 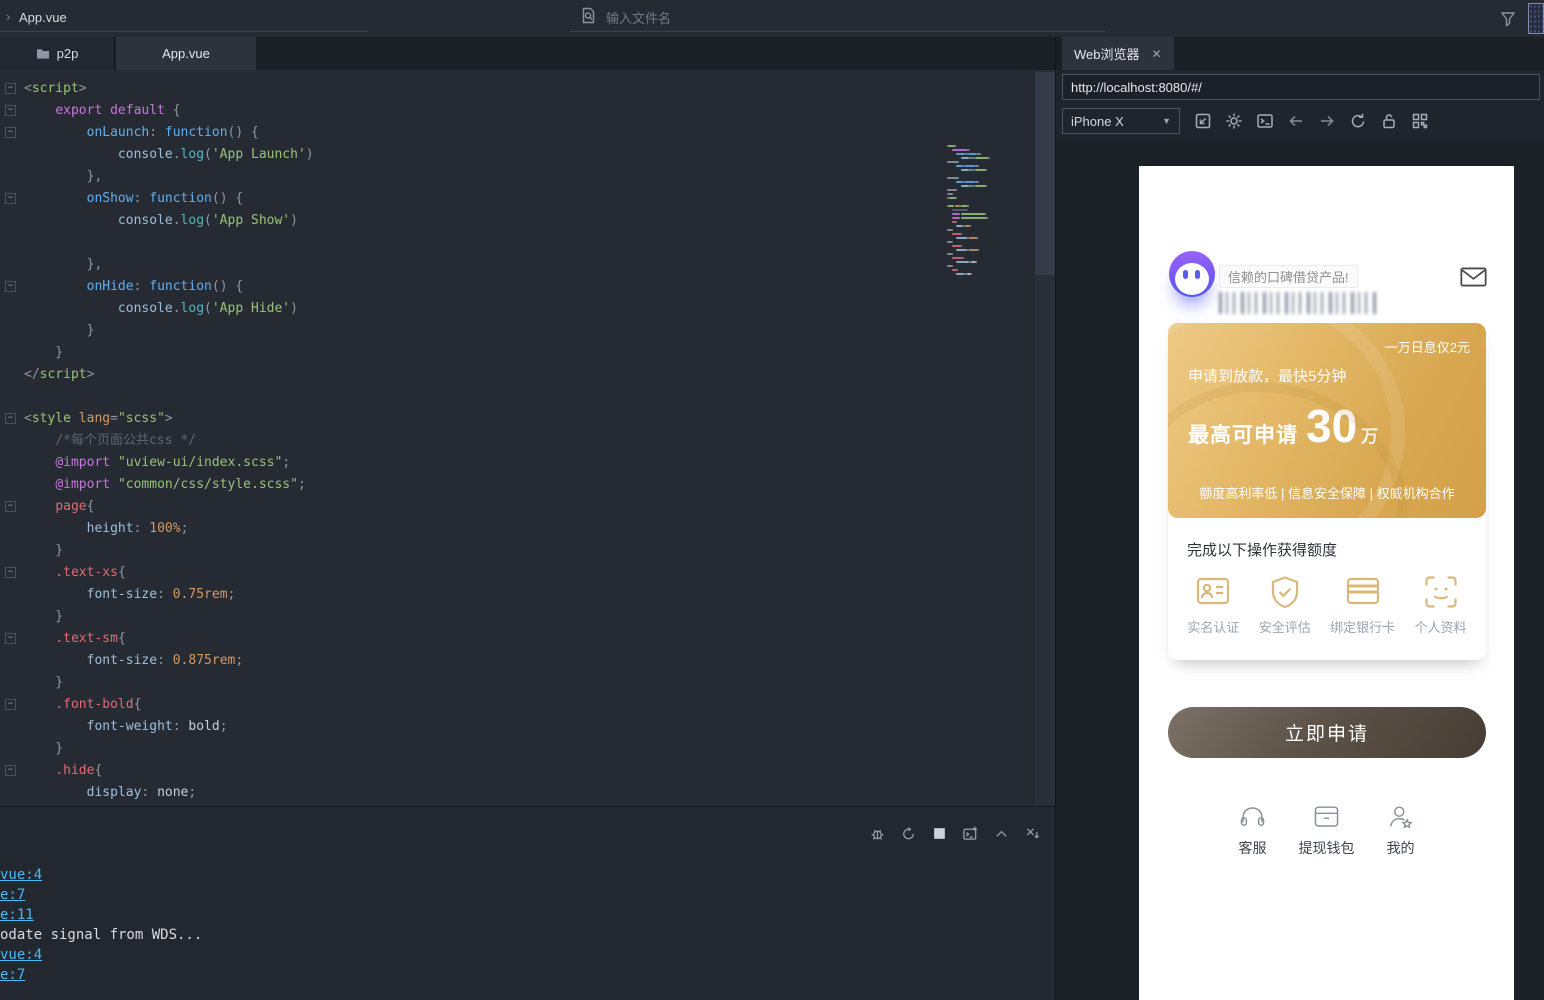 I want to click on code-line: </script>, so click(x=470, y=375).